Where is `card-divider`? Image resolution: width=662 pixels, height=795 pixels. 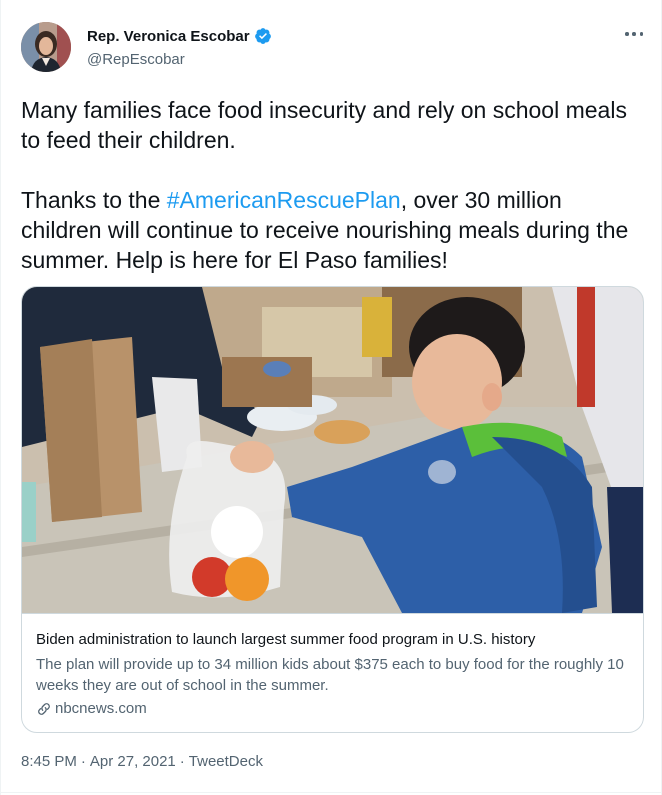
card-divider is located at coordinates (332, 613).